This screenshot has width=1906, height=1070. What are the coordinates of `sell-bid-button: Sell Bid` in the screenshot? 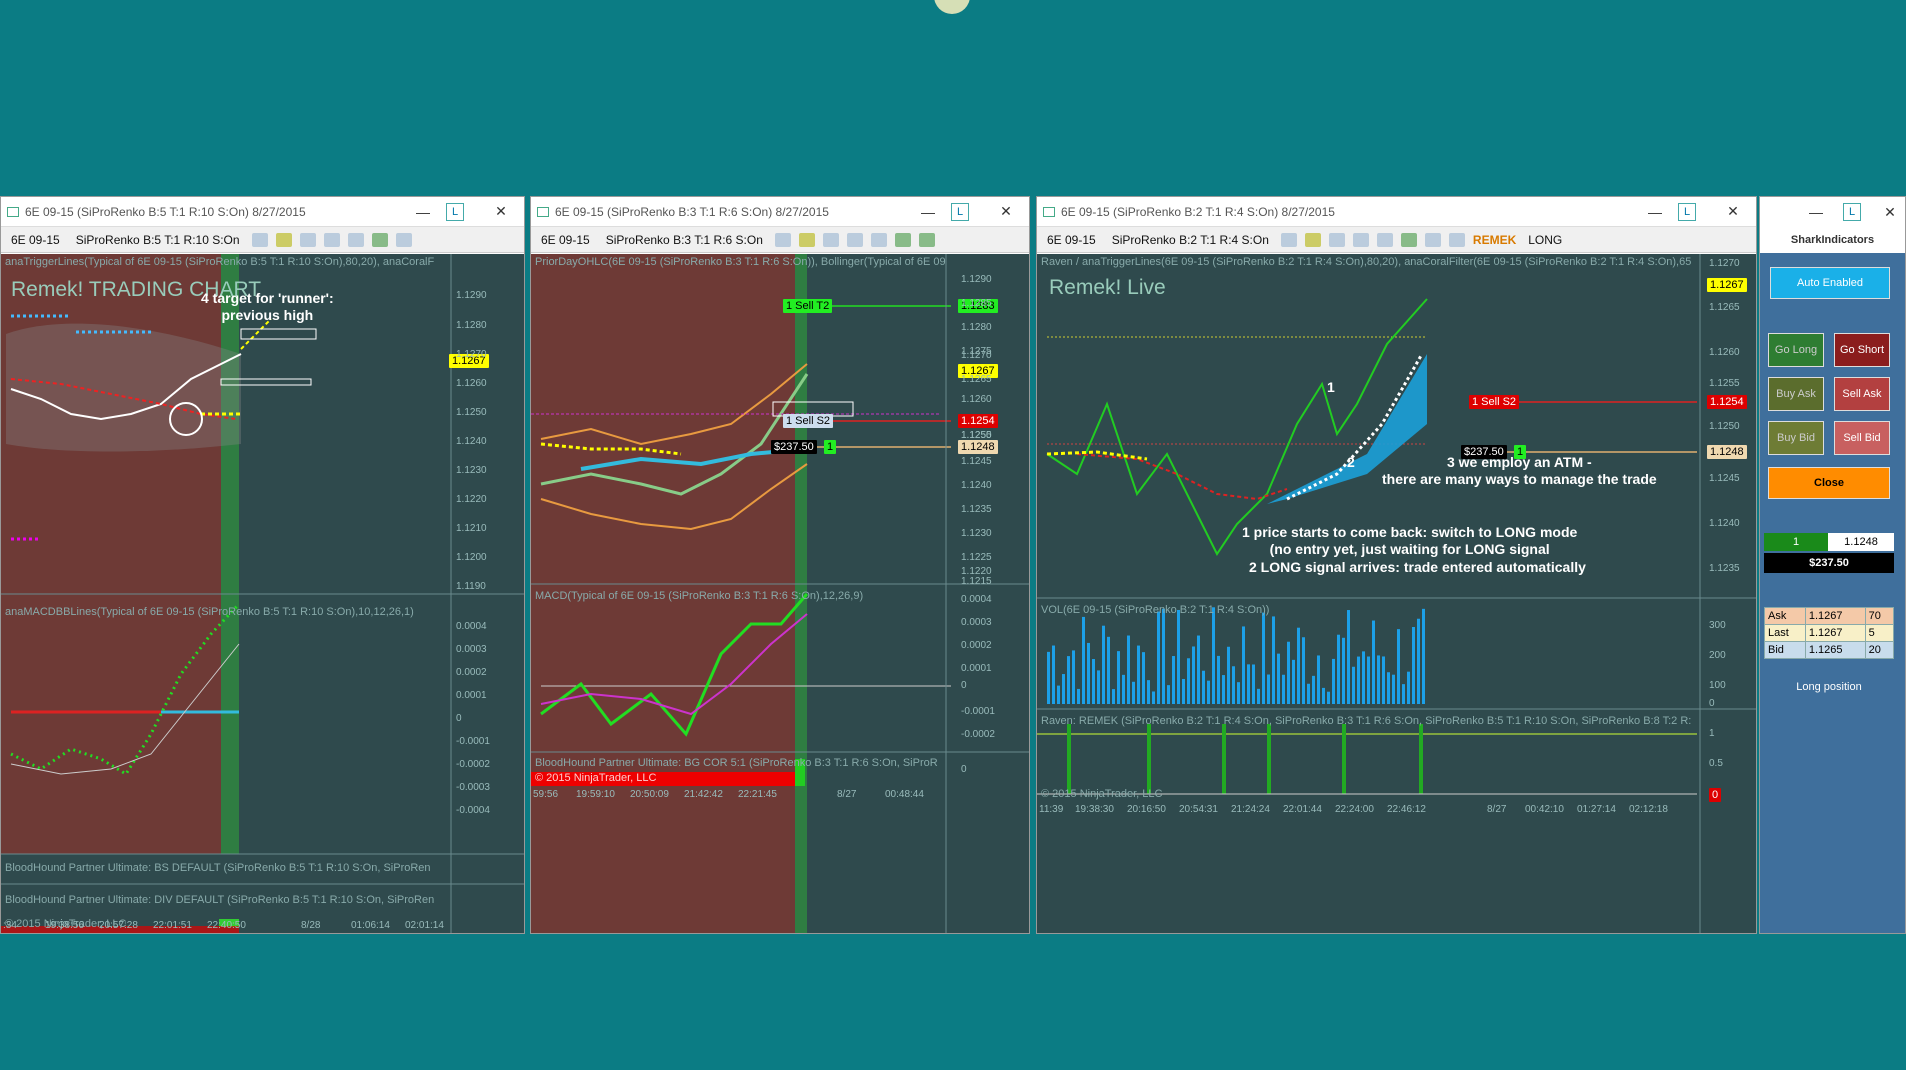 It's located at (1862, 438).